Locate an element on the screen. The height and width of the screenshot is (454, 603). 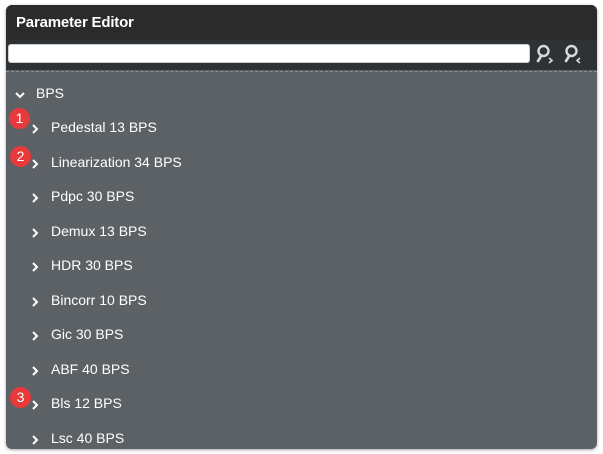
tree-node-bincorr: Bincorr 10 BPS is located at coordinates (301, 301).